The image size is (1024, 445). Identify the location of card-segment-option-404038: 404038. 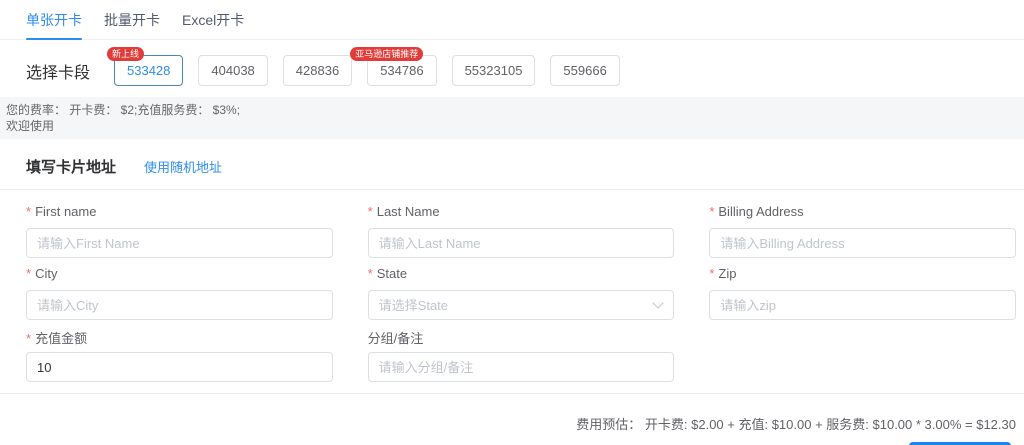
(233, 70).